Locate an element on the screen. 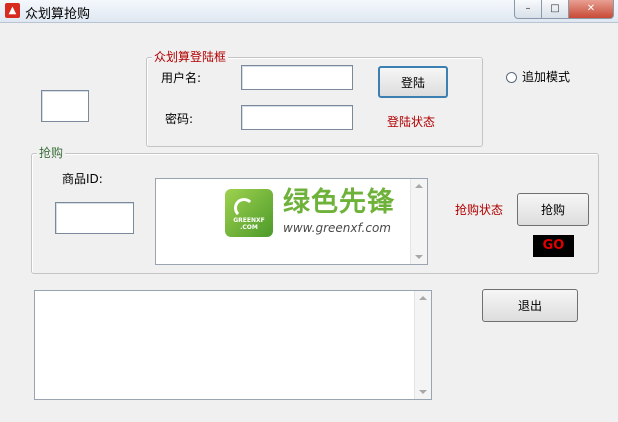  purchase-status-label: 抢购状态 is located at coordinates (479, 210).